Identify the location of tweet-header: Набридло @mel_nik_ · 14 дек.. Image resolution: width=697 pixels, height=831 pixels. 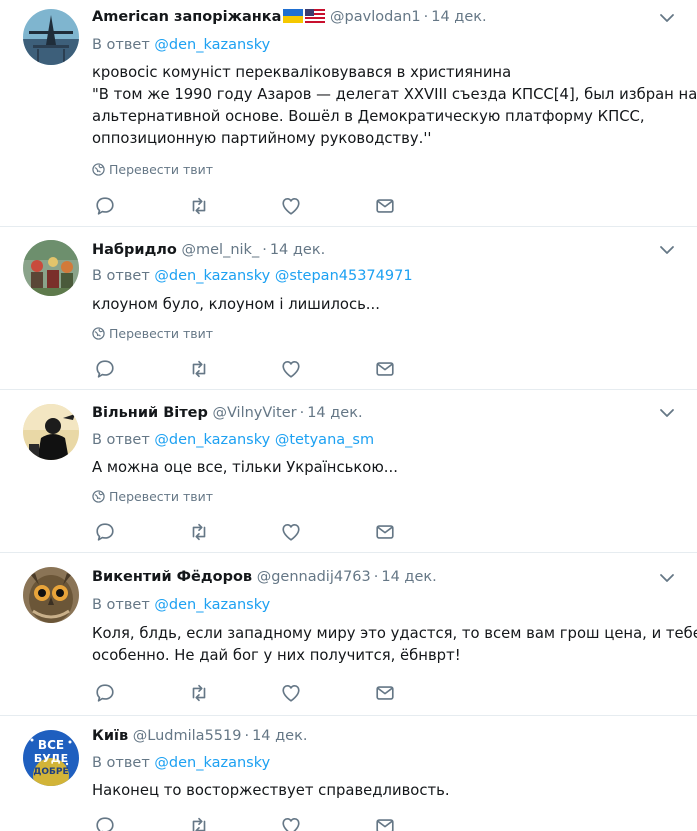
(208, 250).